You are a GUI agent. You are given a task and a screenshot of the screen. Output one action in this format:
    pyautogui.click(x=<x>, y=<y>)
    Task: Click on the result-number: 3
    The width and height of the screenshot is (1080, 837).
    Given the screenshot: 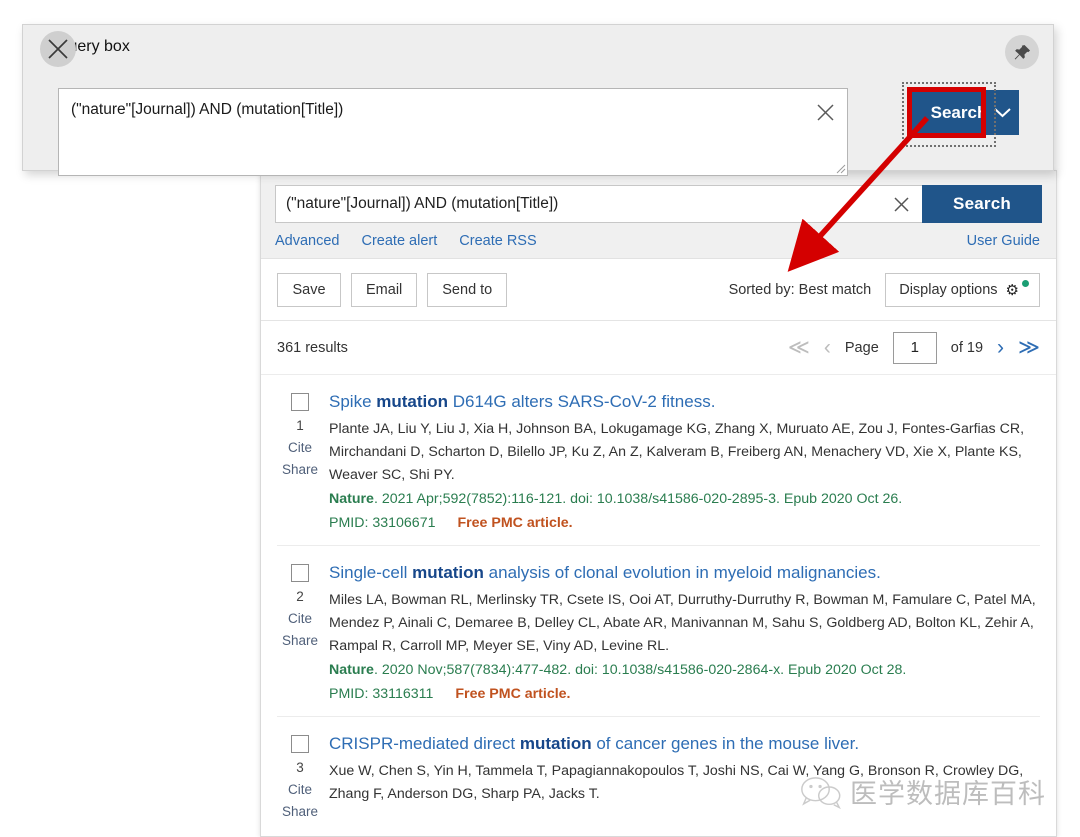 What is the action you would take?
    pyautogui.click(x=300, y=768)
    